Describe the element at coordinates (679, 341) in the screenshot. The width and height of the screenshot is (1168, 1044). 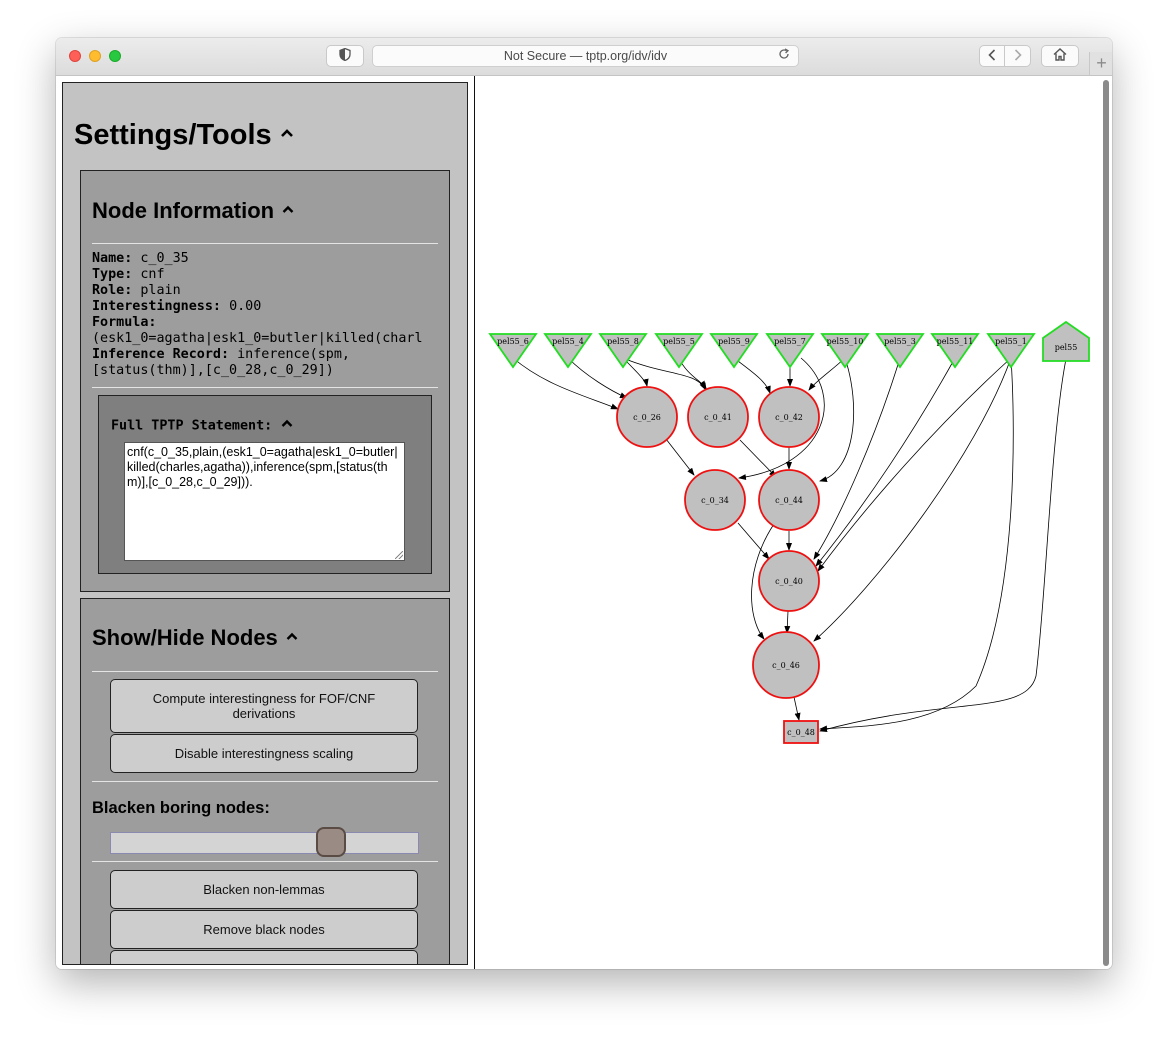
I see `pel55_5-label: pel55_5` at that location.